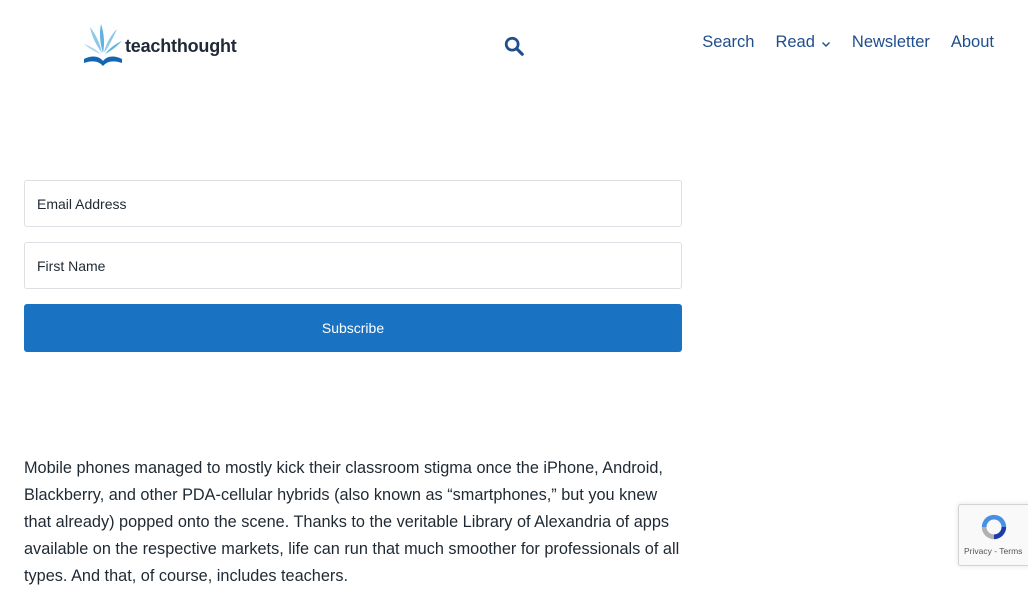 This screenshot has width=1028, height=590. I want to click on teachthought-logo-icon, so click(103, 45).